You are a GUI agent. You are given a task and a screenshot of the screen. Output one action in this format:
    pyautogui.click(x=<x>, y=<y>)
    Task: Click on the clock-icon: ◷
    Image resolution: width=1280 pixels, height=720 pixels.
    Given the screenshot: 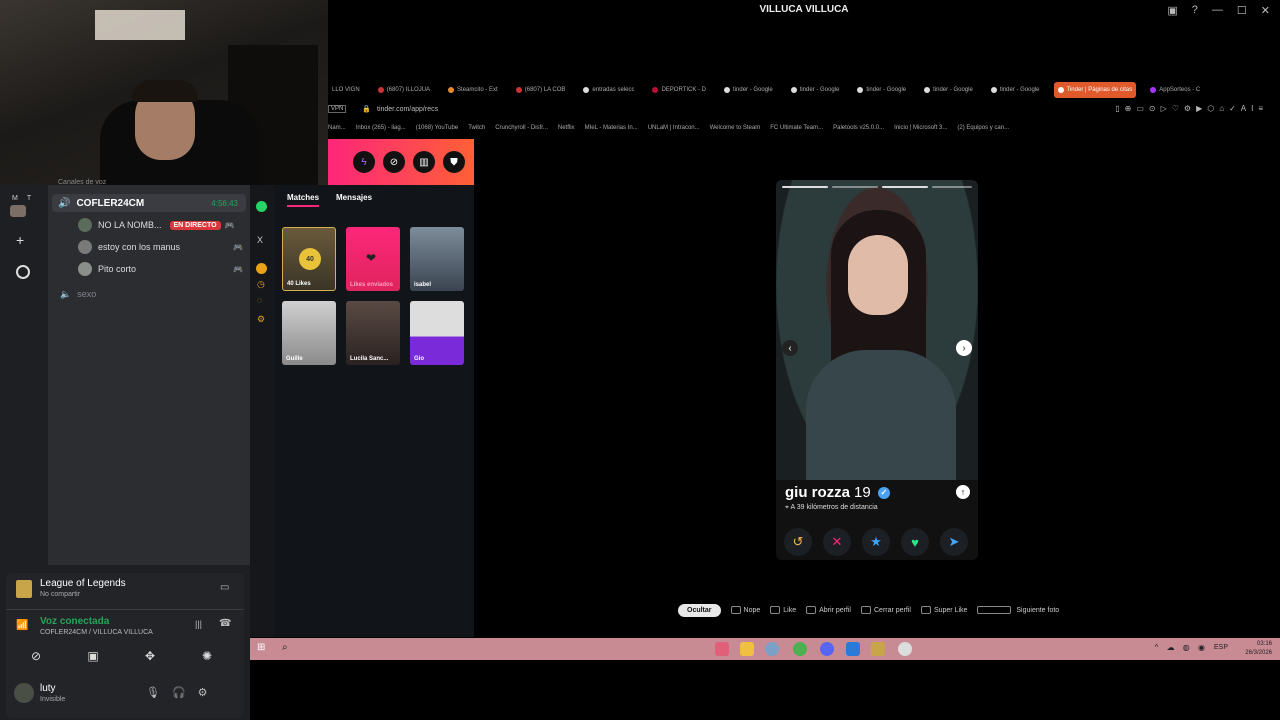 What is the action you would take?
    pyautogui.click(x=261, y=284)
    